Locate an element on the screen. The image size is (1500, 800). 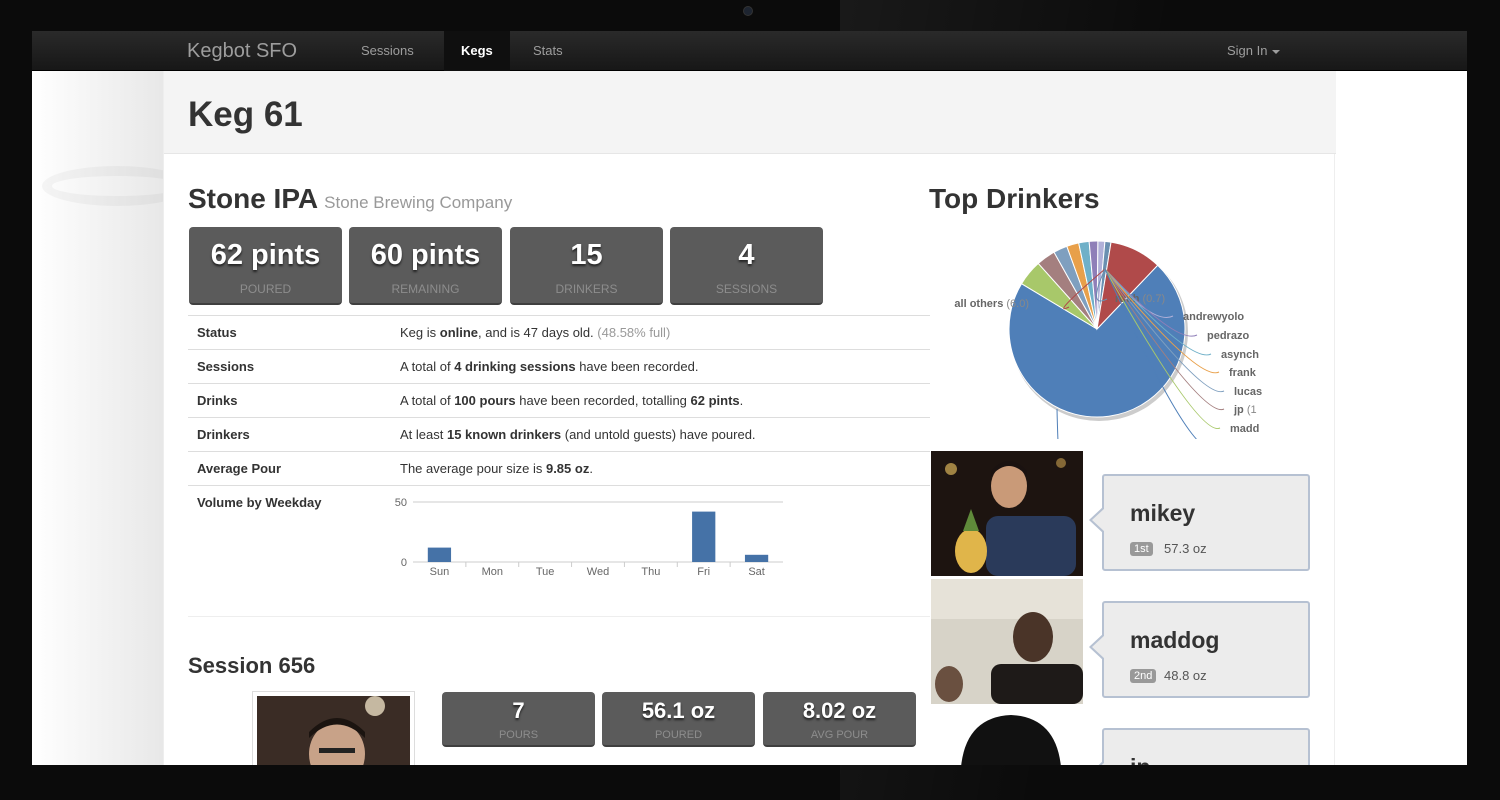
stat-pours: 7 POURS is located at coordinates (518, 719).